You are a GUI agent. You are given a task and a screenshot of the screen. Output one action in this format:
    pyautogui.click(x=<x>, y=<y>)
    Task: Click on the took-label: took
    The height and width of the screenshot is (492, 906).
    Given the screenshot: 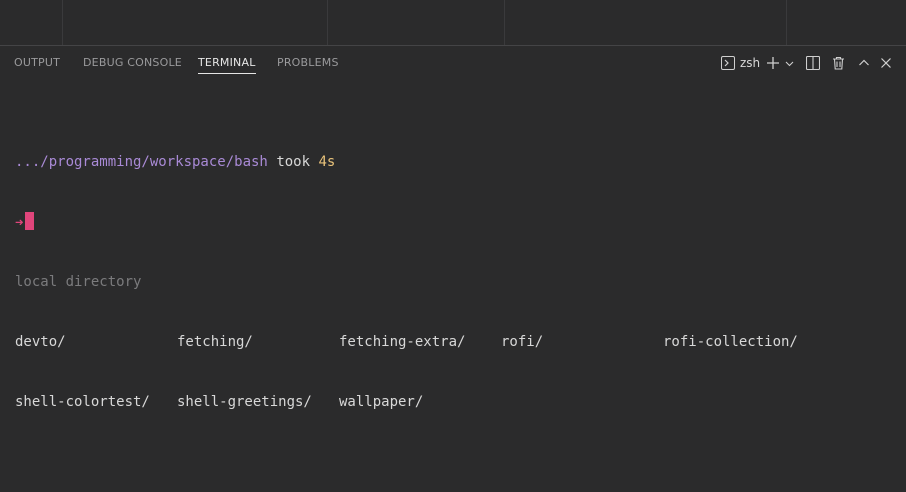 What is the action you would take?
    pyautogui.click(x=293, y=162)
    